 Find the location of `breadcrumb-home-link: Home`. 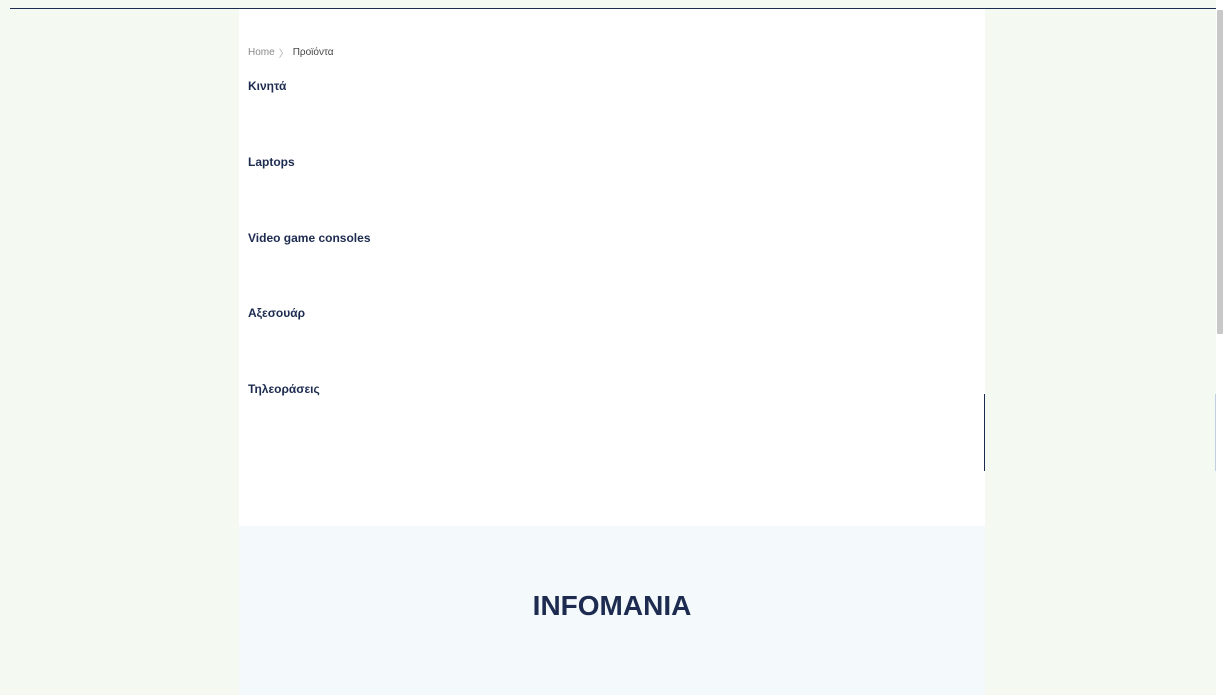

breadcrumb-home-link: Home is located at coordinates (261, 52).